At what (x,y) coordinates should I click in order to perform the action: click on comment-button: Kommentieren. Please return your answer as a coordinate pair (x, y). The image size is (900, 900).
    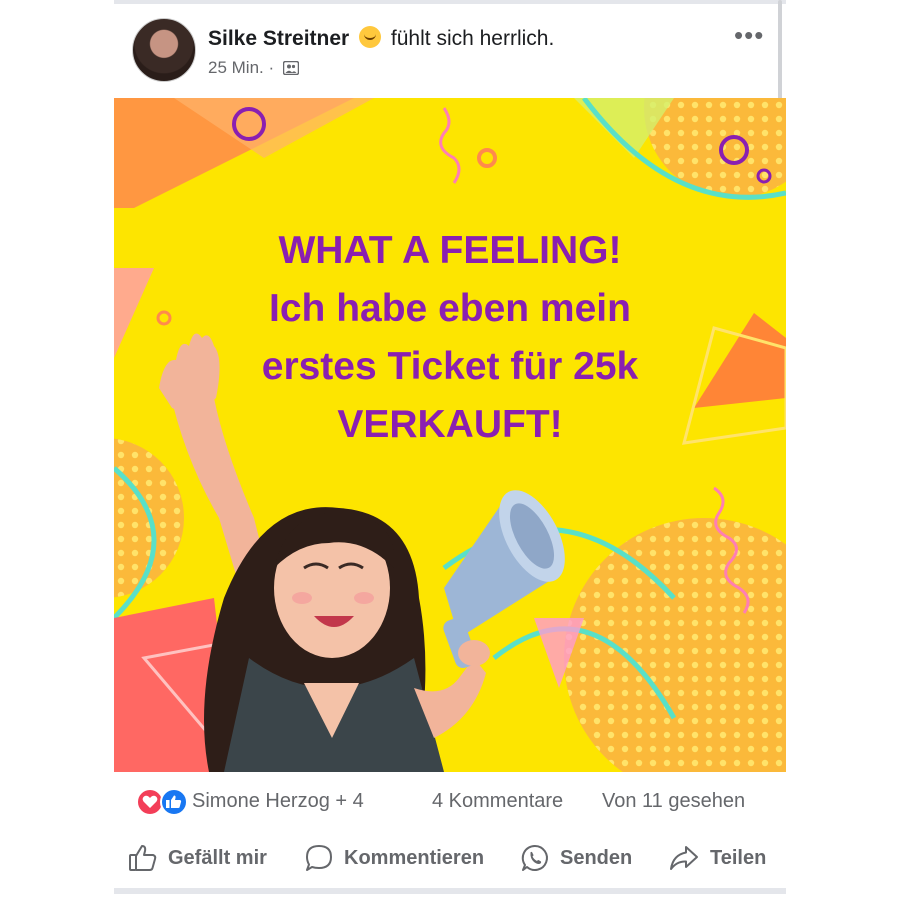
    Looking at the image, I should click on (394, 858).